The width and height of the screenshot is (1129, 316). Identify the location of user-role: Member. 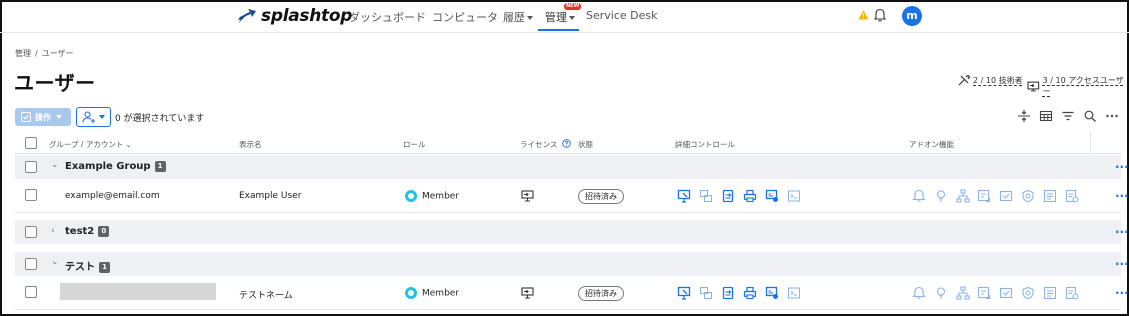
(432, 196).